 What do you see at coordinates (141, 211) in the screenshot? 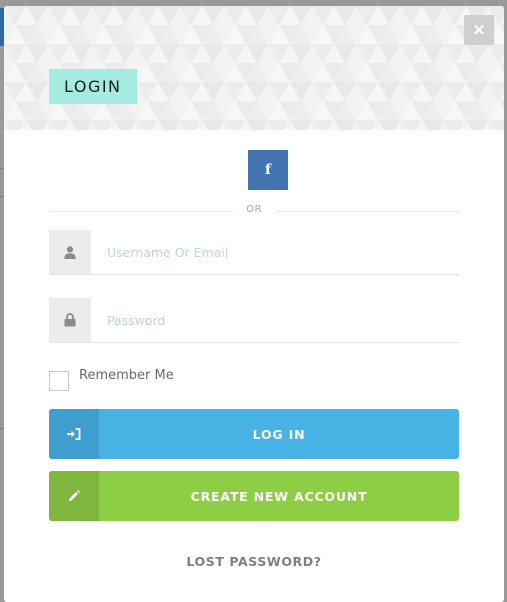
I see `divider-line-left` at bounding box center [141, 211].